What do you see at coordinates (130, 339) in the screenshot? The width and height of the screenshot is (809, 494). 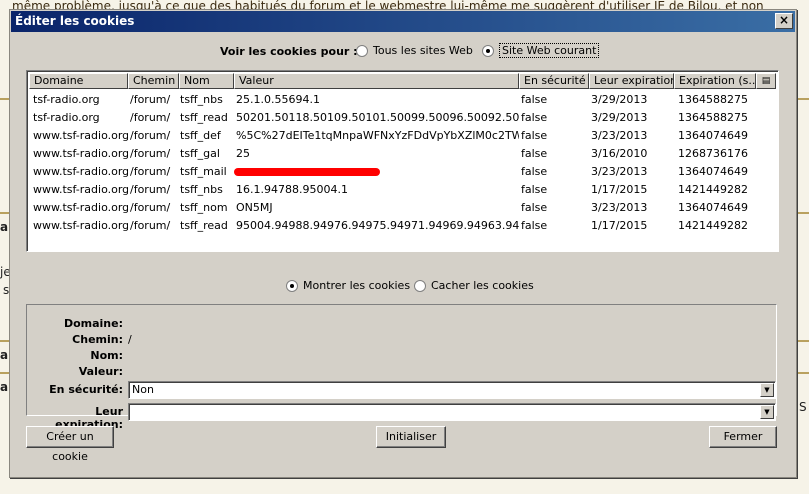 I see `path-value: /` at bounding box center [130, 339].